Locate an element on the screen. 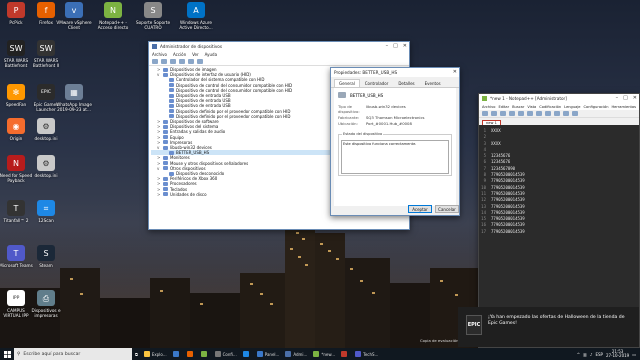 The height and width of the screenshot is (360, 640). notepadpp-menu-item: Codificación is located at coordinates (550, 107).